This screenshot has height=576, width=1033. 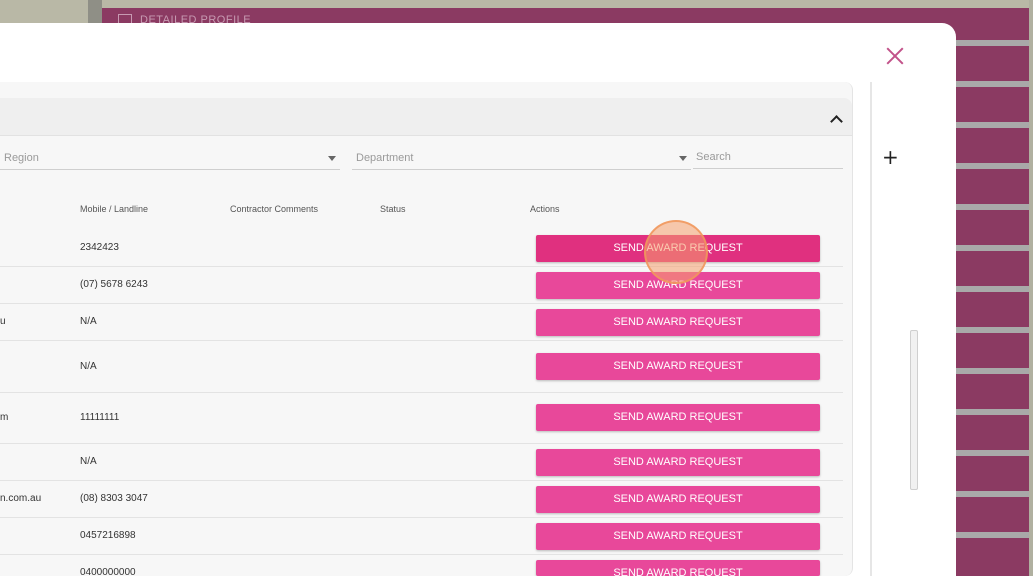 What do you see at coordinates (421, 565) in the screenshot?
I see `table-row: 0400000000 SEND AWARD REQUEST` at bounding box center [421, 565].